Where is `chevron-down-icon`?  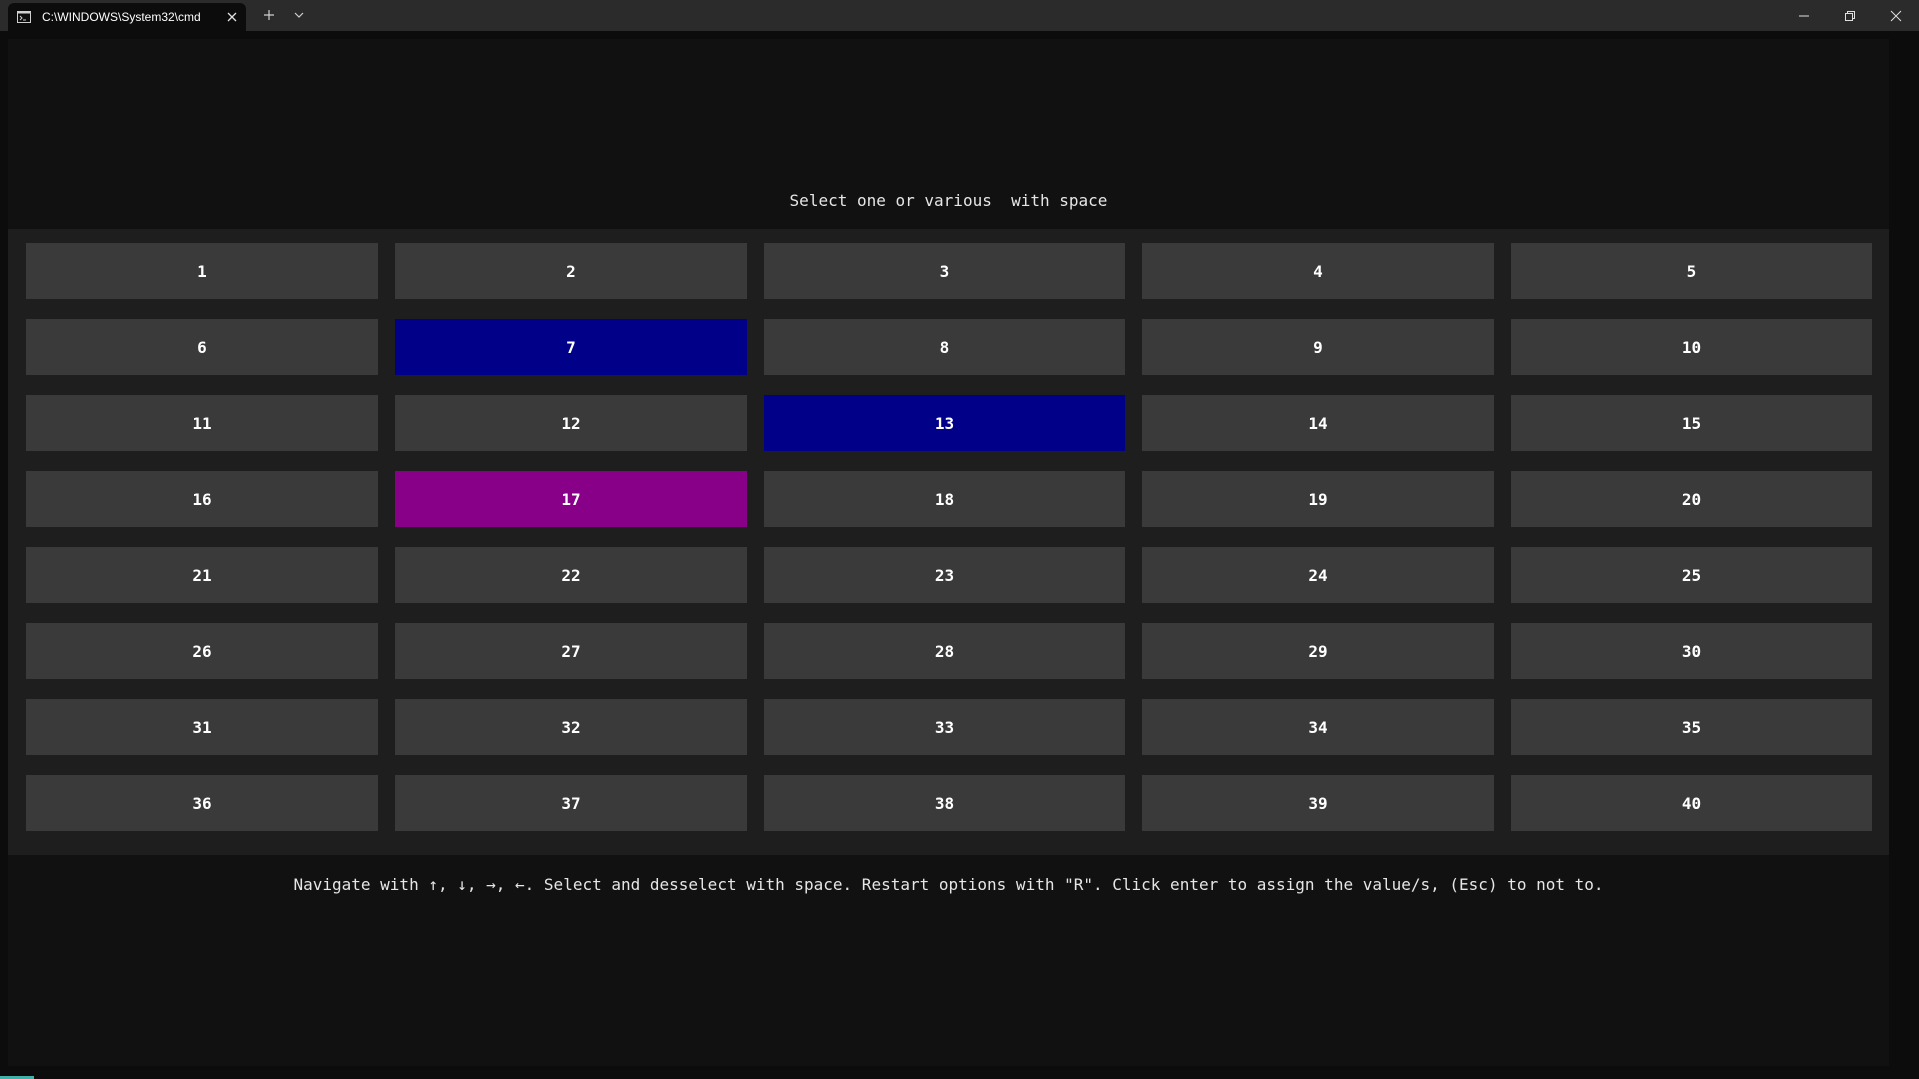 chevron-down-icon is located at coordinates (299, 15).